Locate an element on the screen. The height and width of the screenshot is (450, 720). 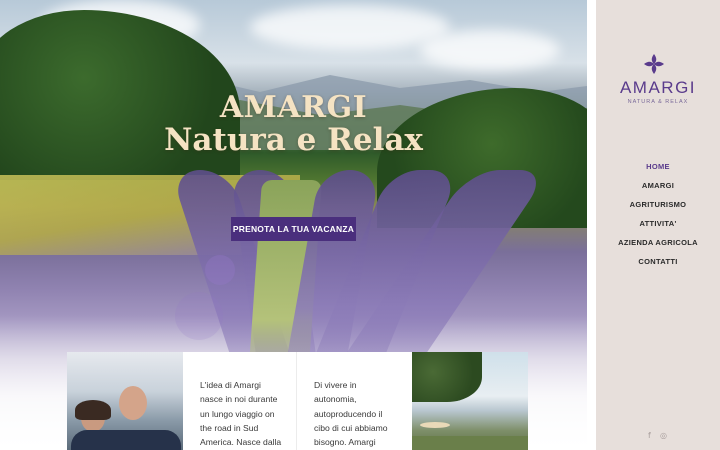
nav-item-agriturismo: AGRITURISMO is located at coordinates (658, 207).